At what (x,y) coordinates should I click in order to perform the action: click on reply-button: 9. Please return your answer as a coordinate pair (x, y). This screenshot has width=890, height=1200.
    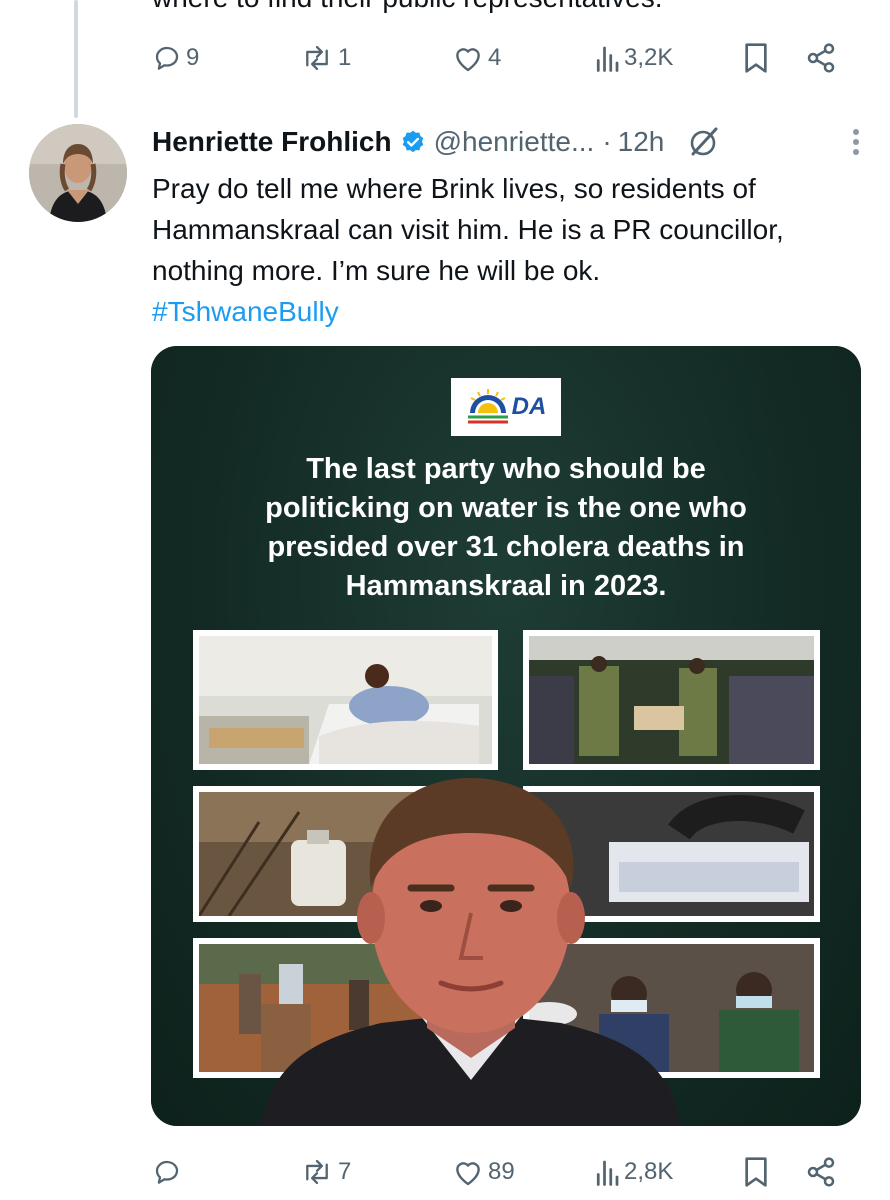
    Looking at the image, I should click on (175, 58).